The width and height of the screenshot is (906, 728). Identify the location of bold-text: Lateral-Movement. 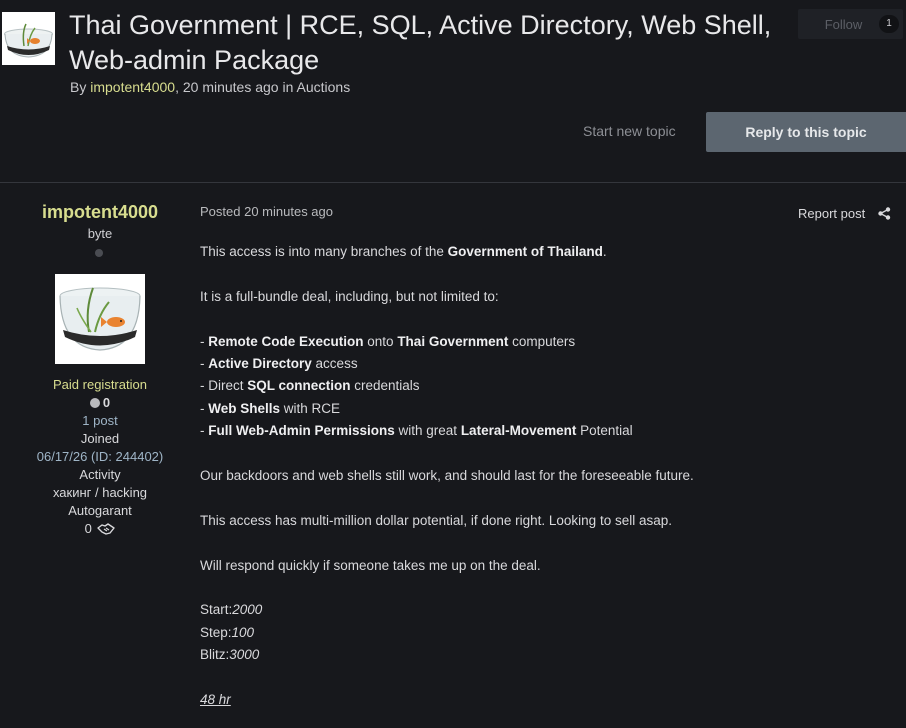
(518, 431).